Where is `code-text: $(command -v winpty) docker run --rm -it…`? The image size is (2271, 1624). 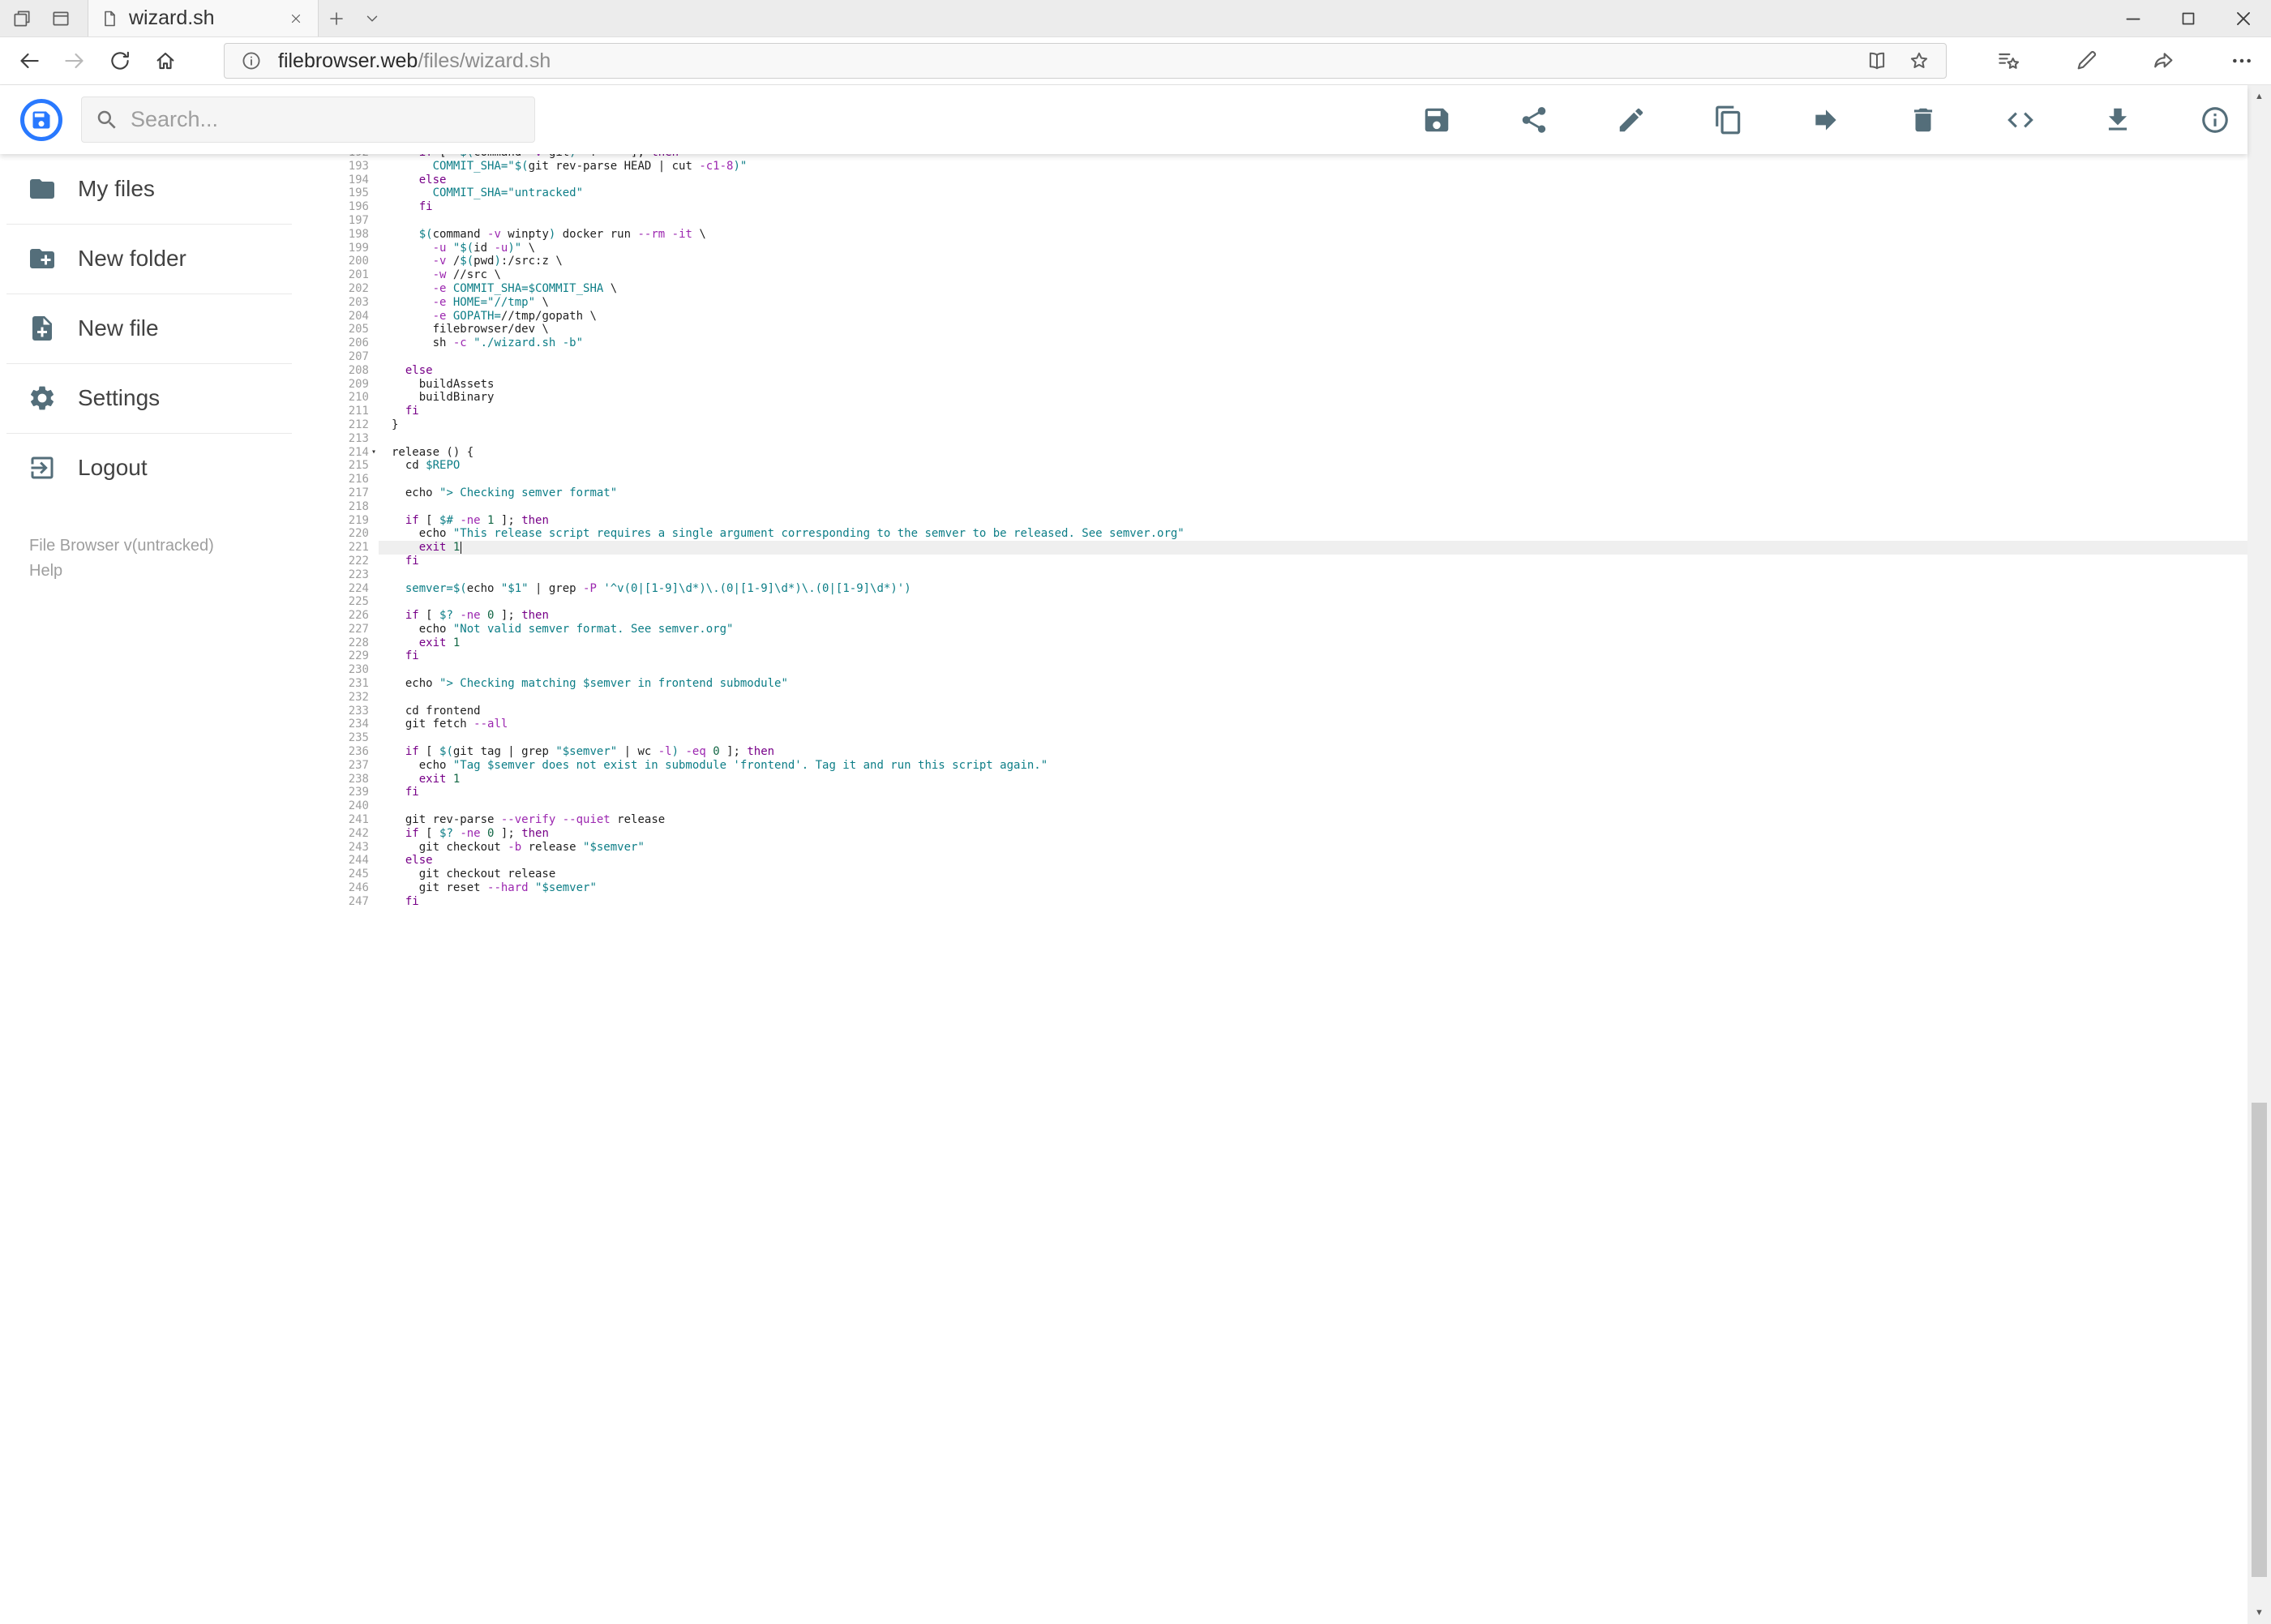 code-text: $(command -v winpty) docker run --rm -it… is located at coordinates (1313, 235).